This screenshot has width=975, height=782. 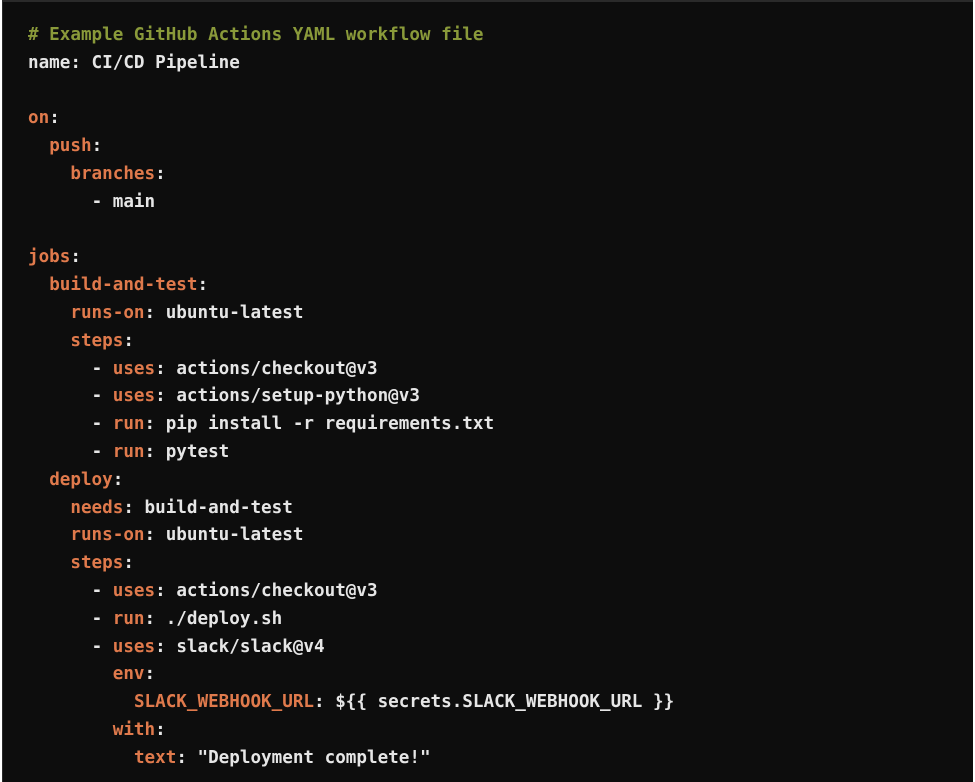 What do you see at coordinates (224, 618) in the screenshot?
I see `code-token-value: ./deploy.sh` at bounding box center [224, 618].